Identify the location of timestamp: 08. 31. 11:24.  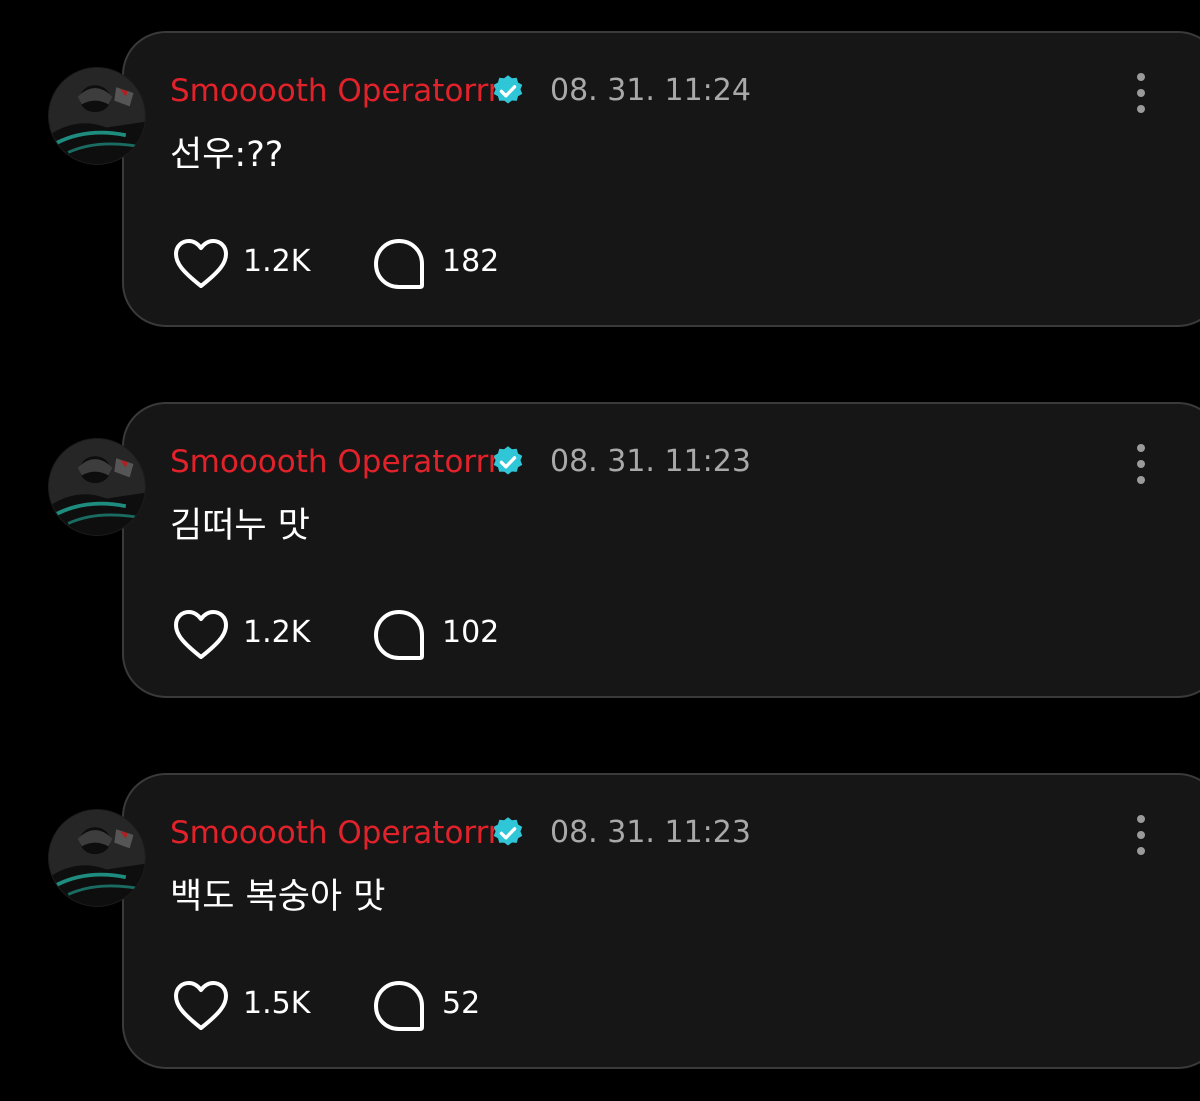
(650, 90).